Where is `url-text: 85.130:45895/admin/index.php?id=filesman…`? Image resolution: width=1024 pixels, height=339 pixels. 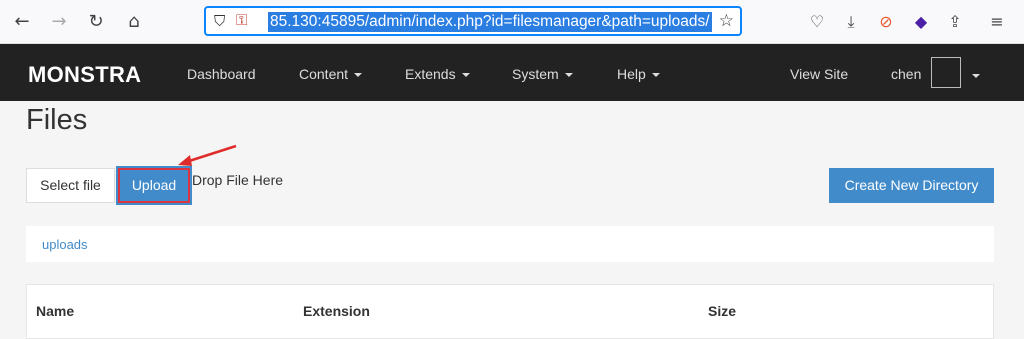 url-text: 85.130:45895/admin/index.php?id=filesman… is located at coordinates (490, 22).